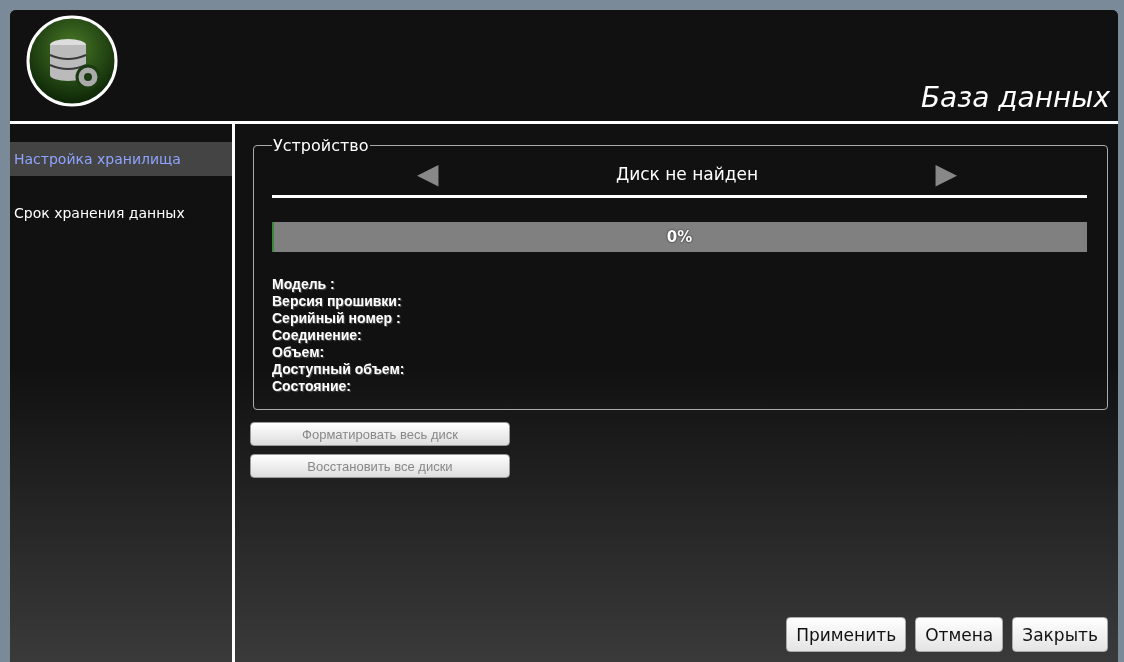 This screenshot has width=1124, height=662. I want to click on dialog-button: Закрыть, so click(1060, 634).